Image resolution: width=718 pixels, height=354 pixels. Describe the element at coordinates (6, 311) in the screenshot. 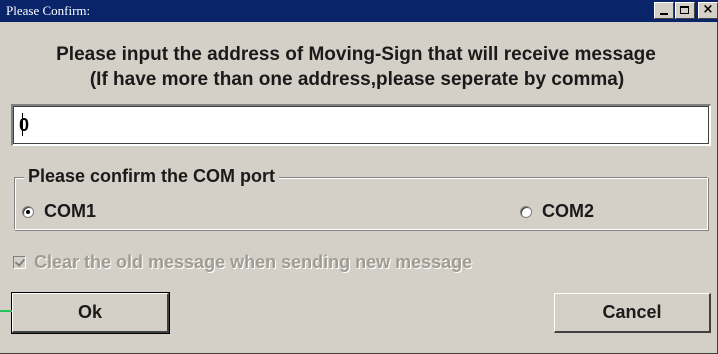

I see `pointer-indicator` at that location.